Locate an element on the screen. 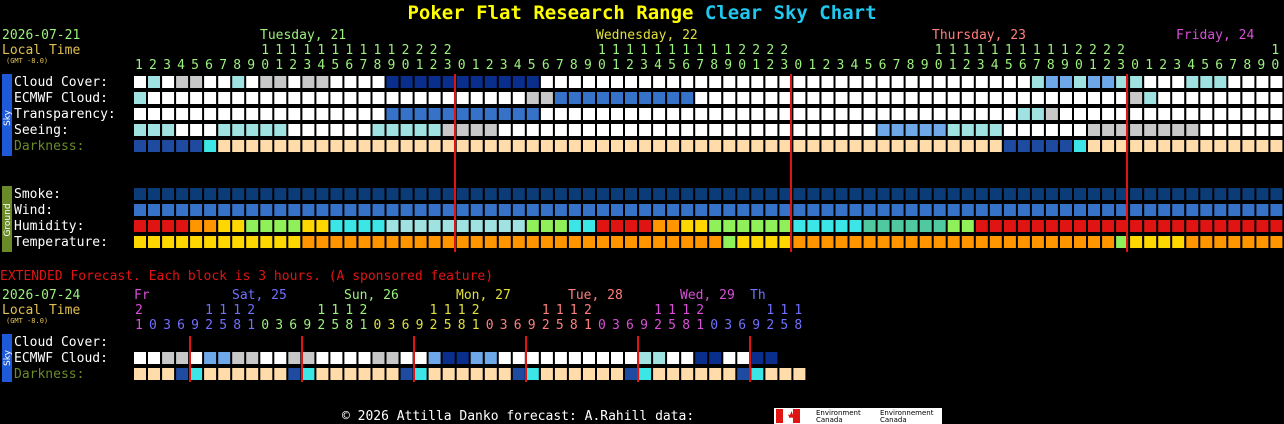 This screenshot has width=1284, height=424. hour-tick-ones: 8 is located at coordinates (911, 65).